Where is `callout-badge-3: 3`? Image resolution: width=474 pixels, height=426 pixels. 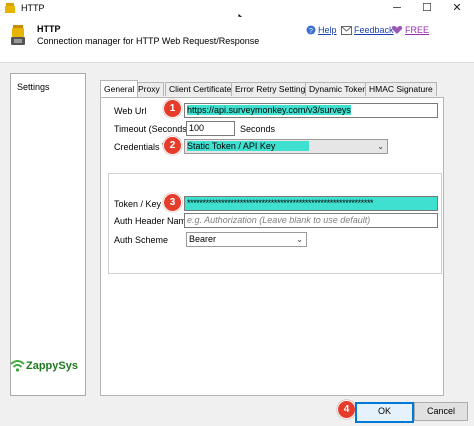
callout-badge-3: 3 is located at coordinates (172, 202).